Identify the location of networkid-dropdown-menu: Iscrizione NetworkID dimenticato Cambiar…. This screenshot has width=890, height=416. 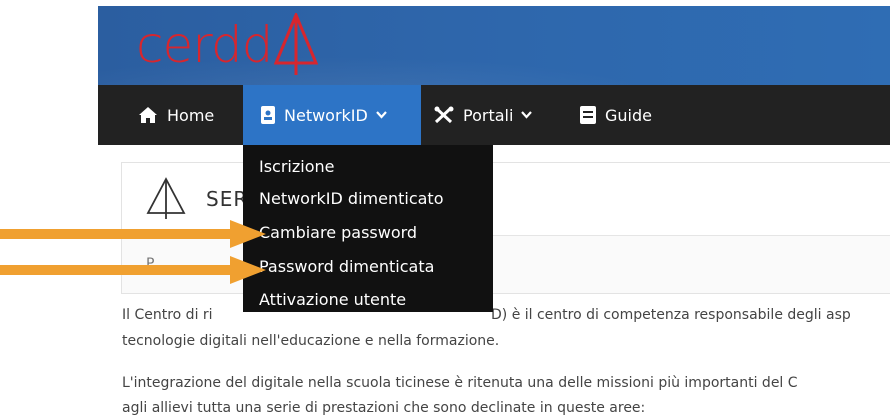
(368, 228).